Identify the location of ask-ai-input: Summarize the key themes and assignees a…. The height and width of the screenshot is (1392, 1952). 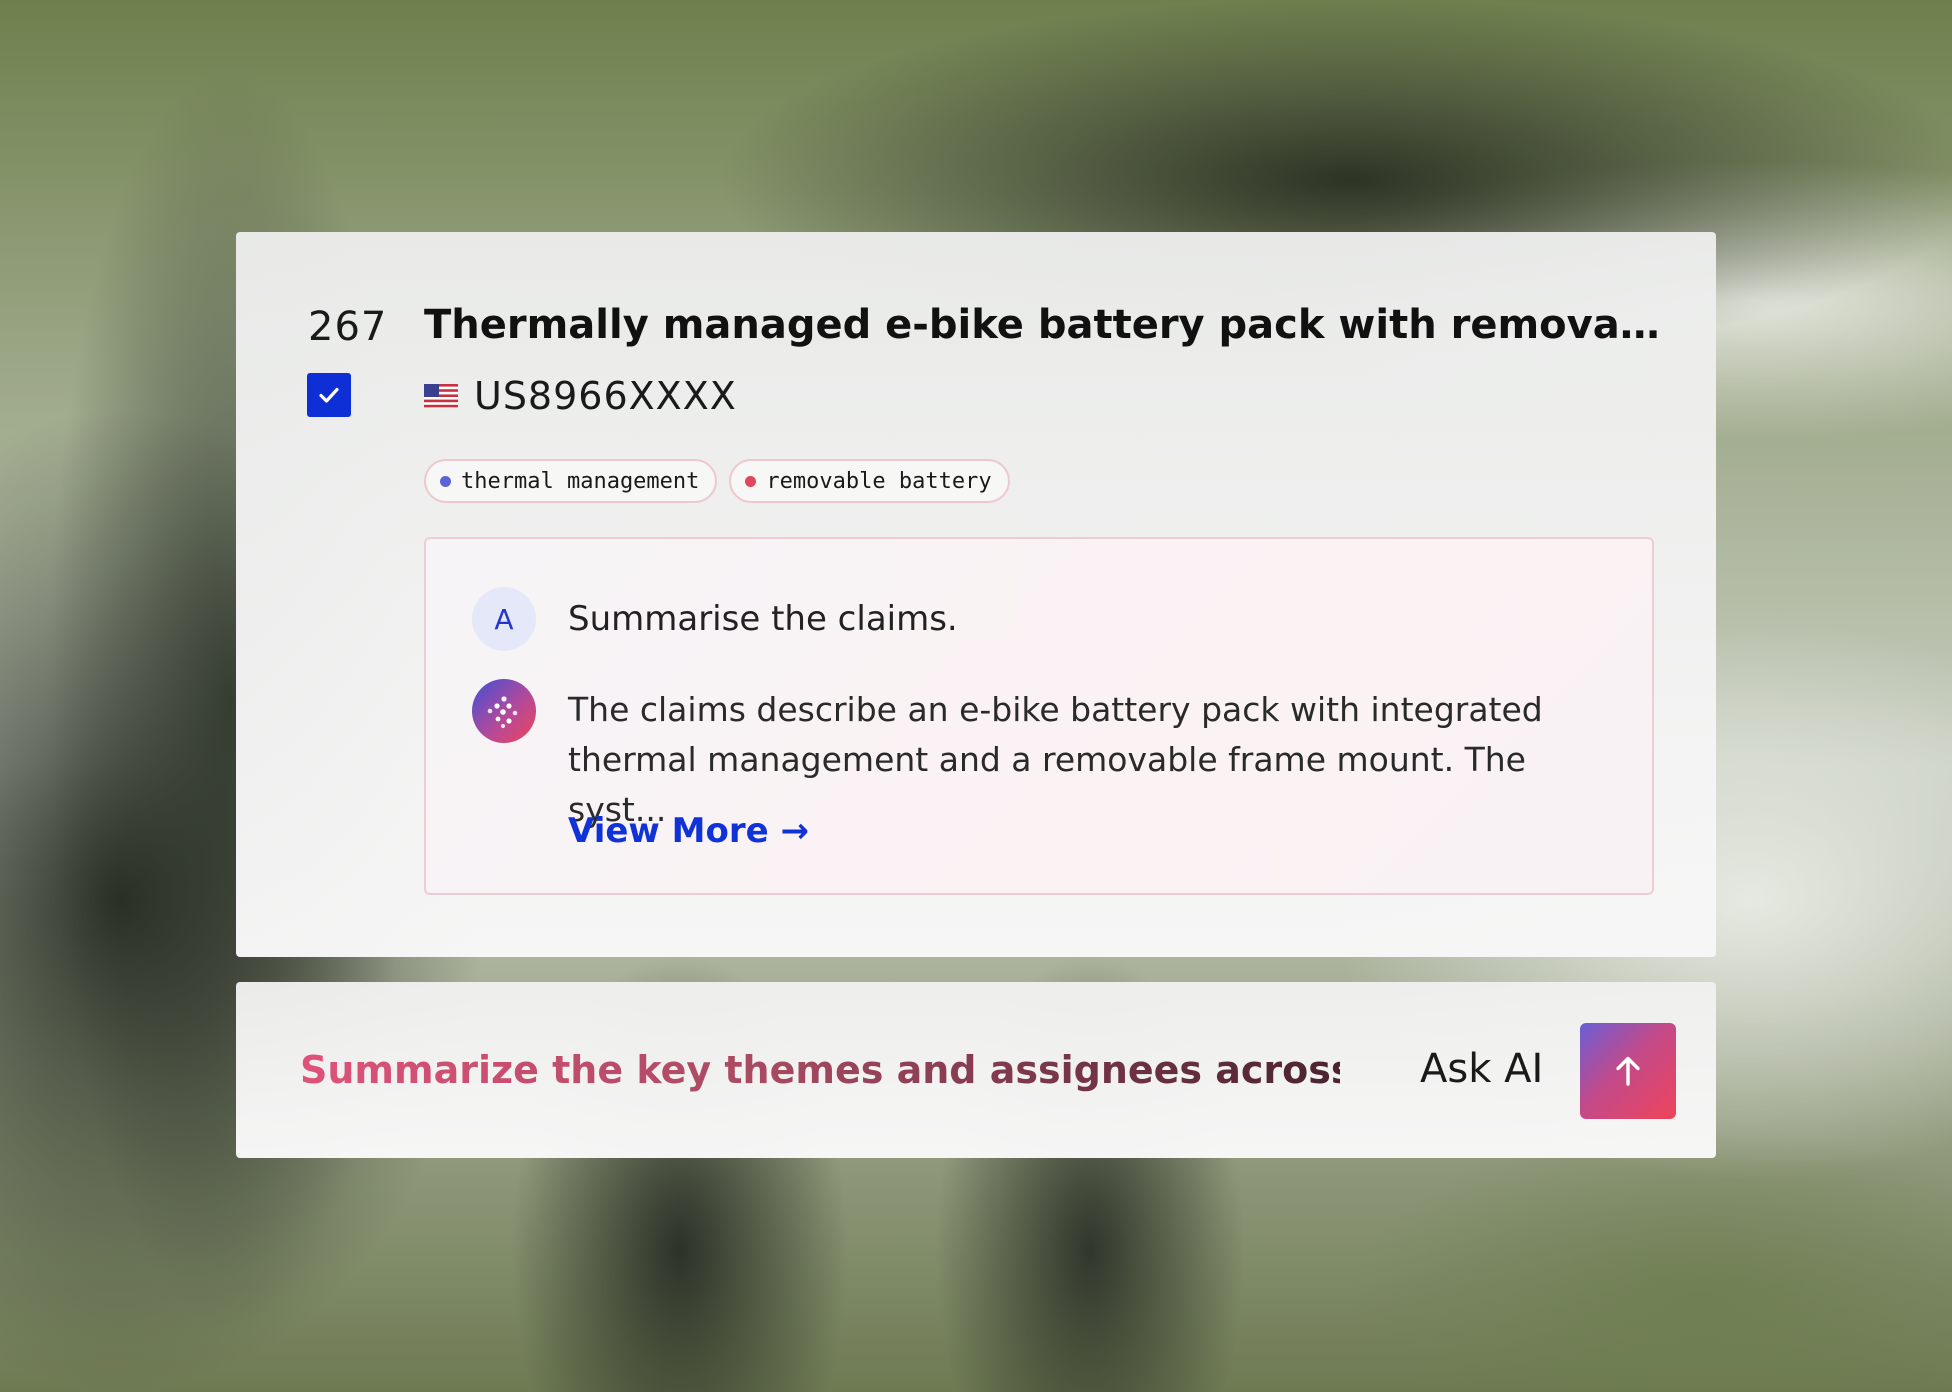
(914, 1070).